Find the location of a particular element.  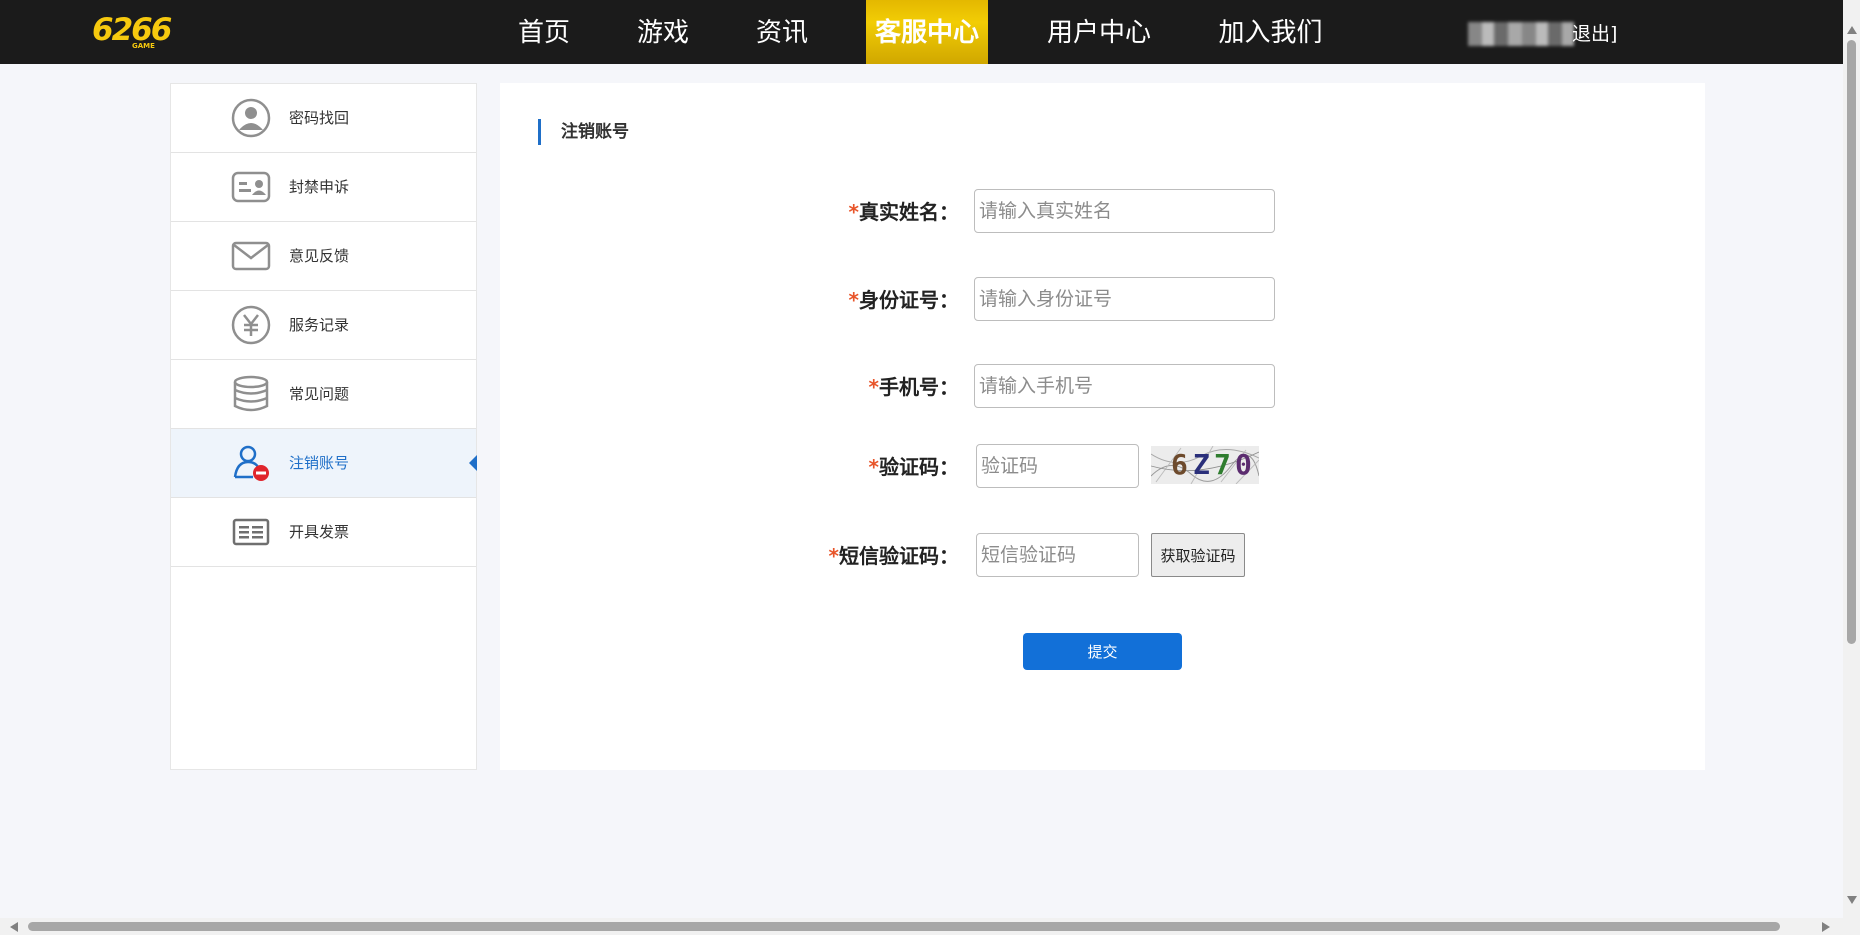

horizontal-scroll-thumb is located at coordinates (904, 926).